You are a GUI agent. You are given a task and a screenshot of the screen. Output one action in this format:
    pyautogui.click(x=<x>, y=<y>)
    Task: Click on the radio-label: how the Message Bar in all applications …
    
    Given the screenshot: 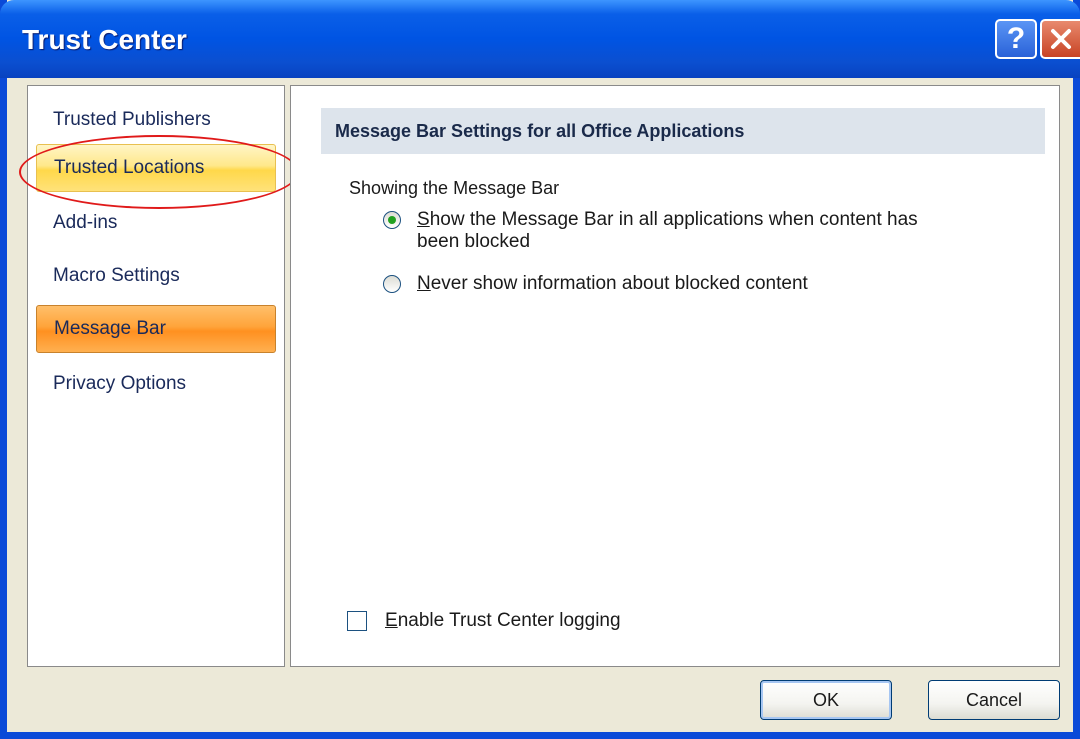 What is the action you would take?
    pyautogui.click(x=673, y=219)
    